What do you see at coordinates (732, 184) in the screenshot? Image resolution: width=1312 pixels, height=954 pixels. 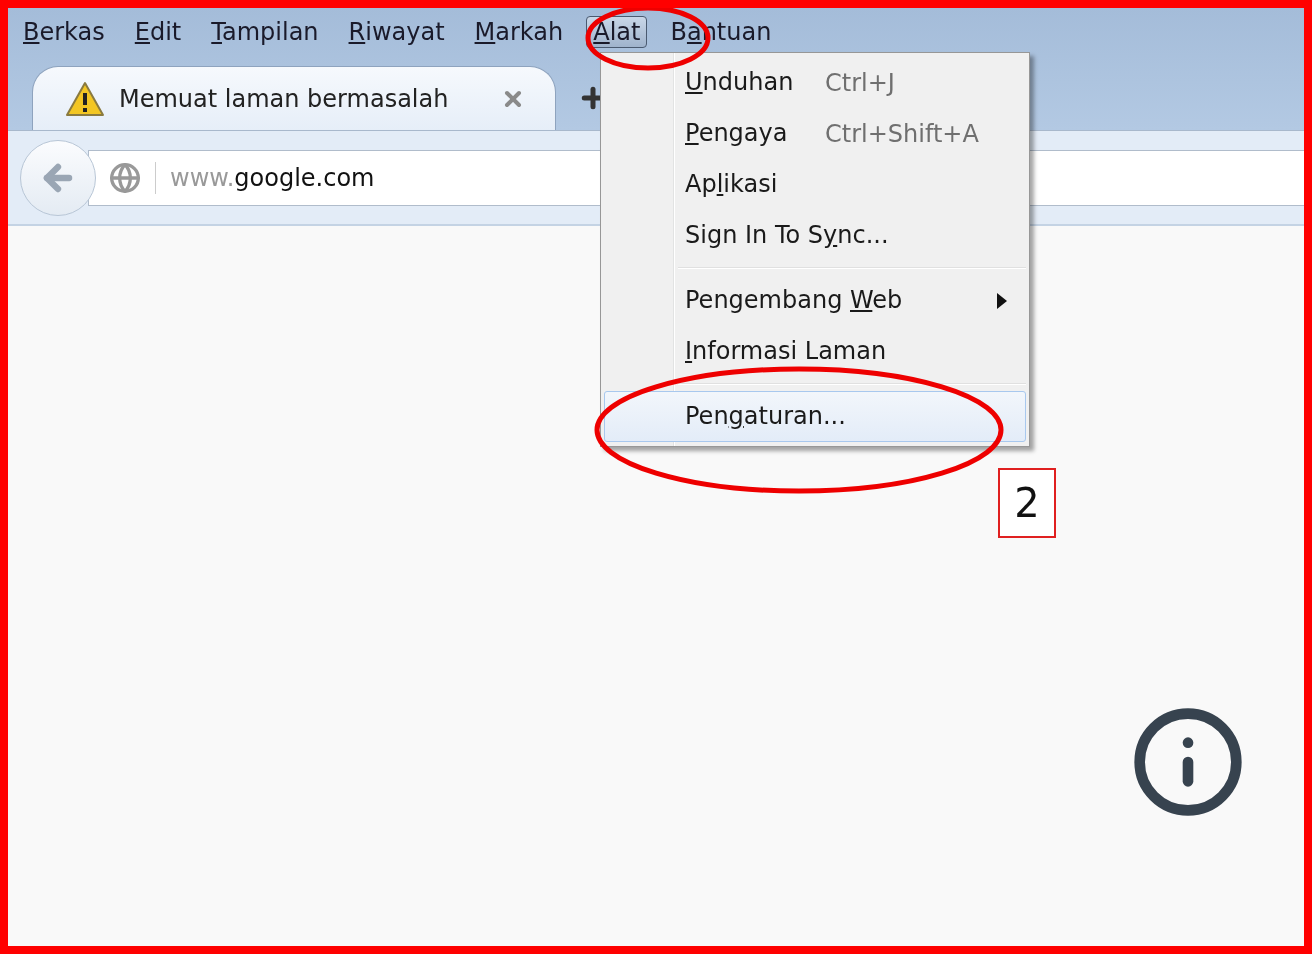 I see `option-label: Aplikasi` at bounding box center [732, 184].